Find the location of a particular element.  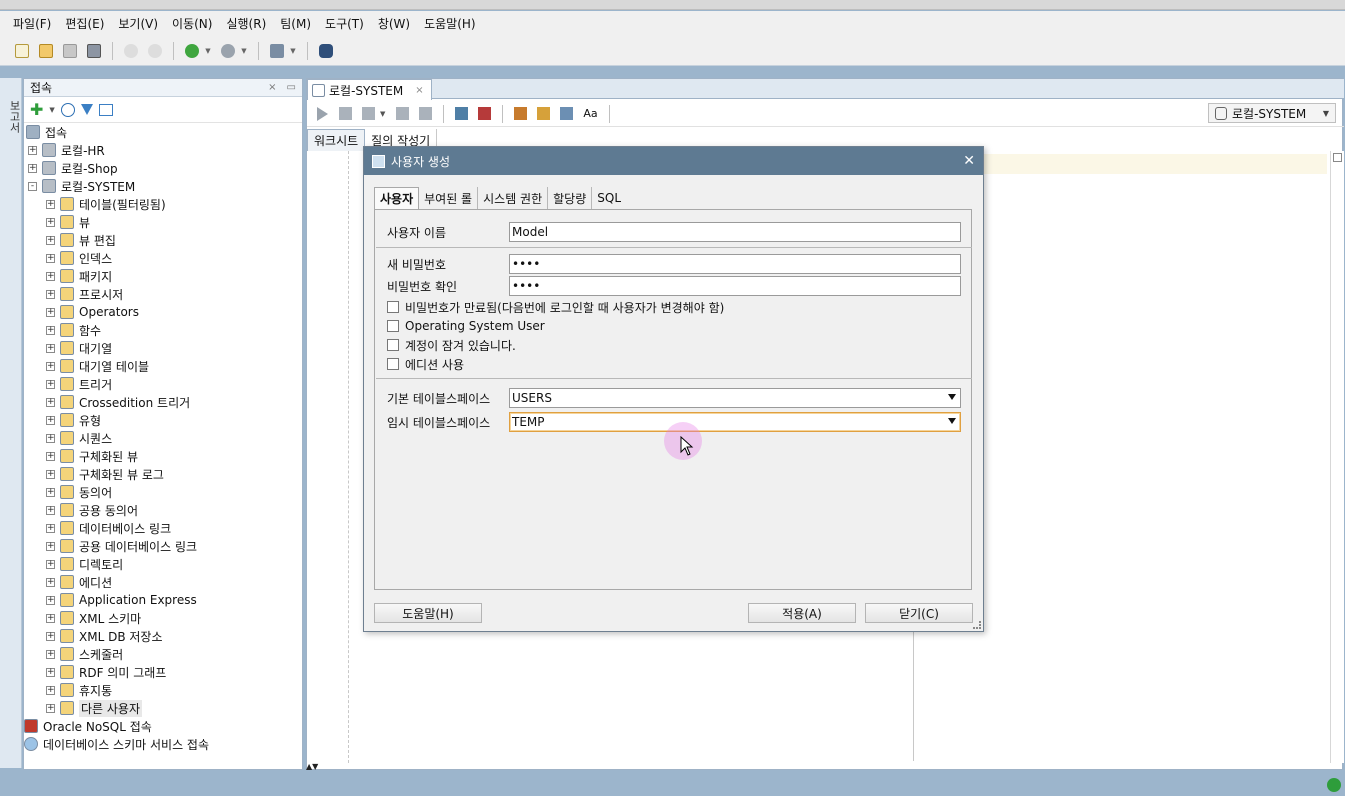

menu-item: 보기(V) is located at coordinates (138, 23).